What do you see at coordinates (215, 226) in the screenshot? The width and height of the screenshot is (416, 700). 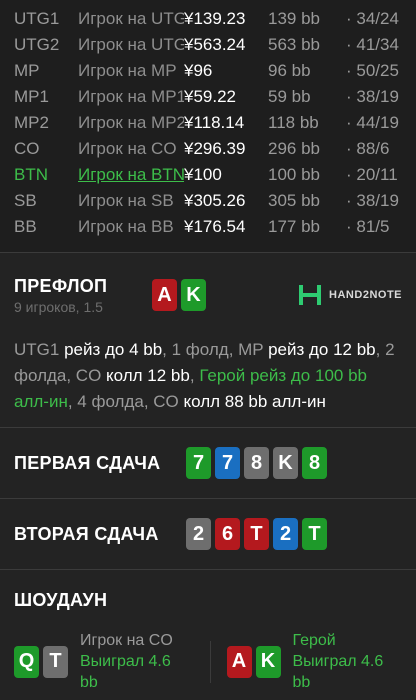 I see `player-stack: ¥176.54` at bounding box center [215, 226].